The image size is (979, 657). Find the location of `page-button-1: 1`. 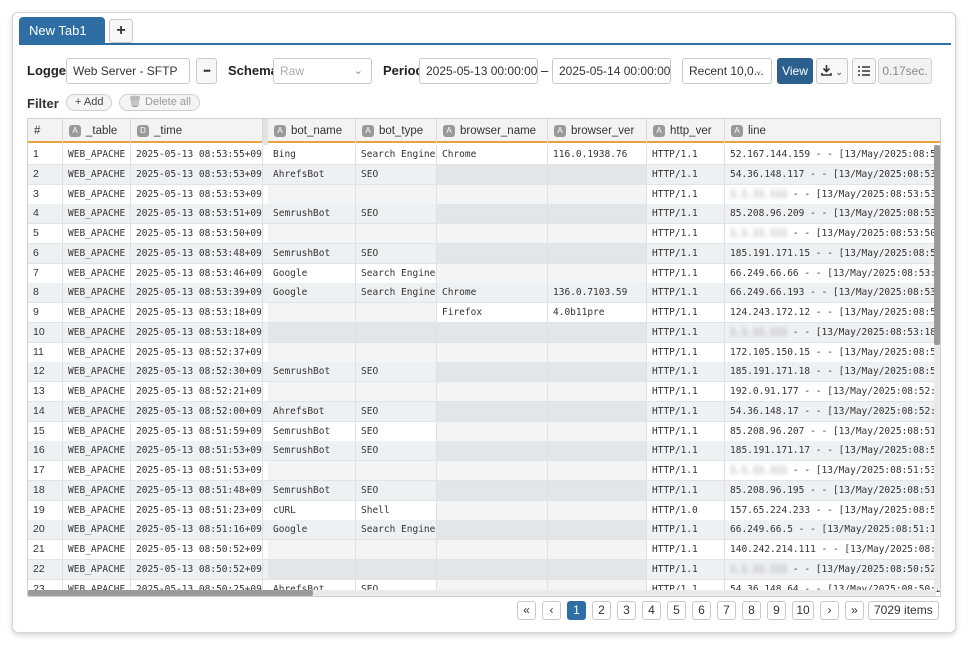

page-button-1: 1 is located at coordinates (576, 610).